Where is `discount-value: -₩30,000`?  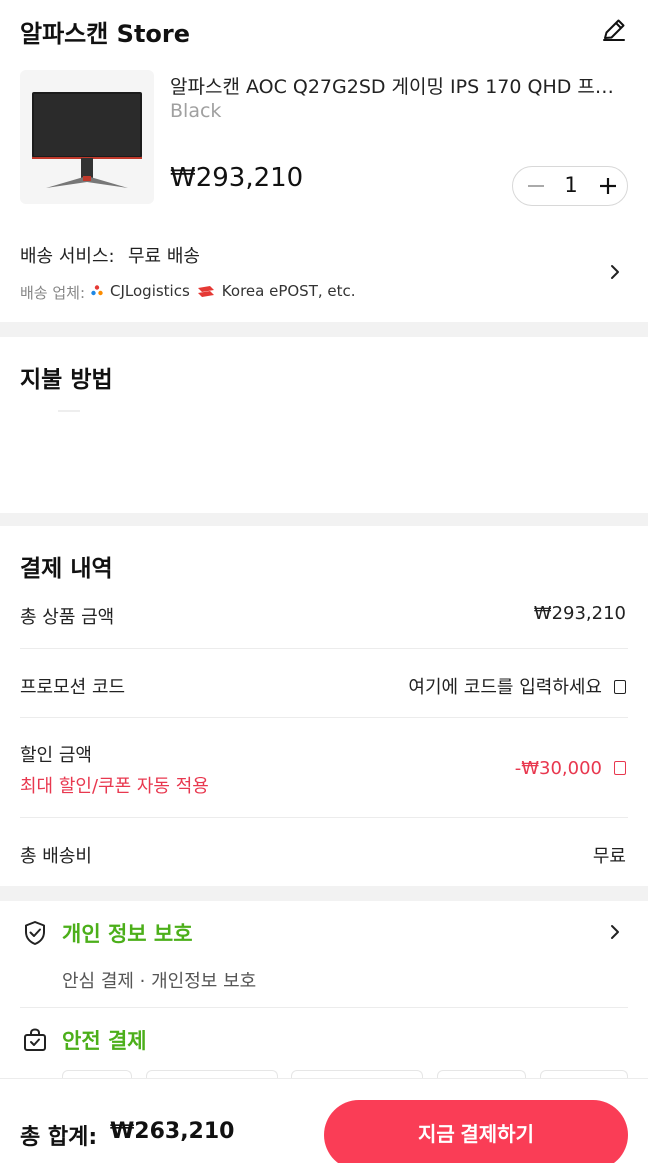 discount-value: -₩30,000 is located at coordinates (570, 768).